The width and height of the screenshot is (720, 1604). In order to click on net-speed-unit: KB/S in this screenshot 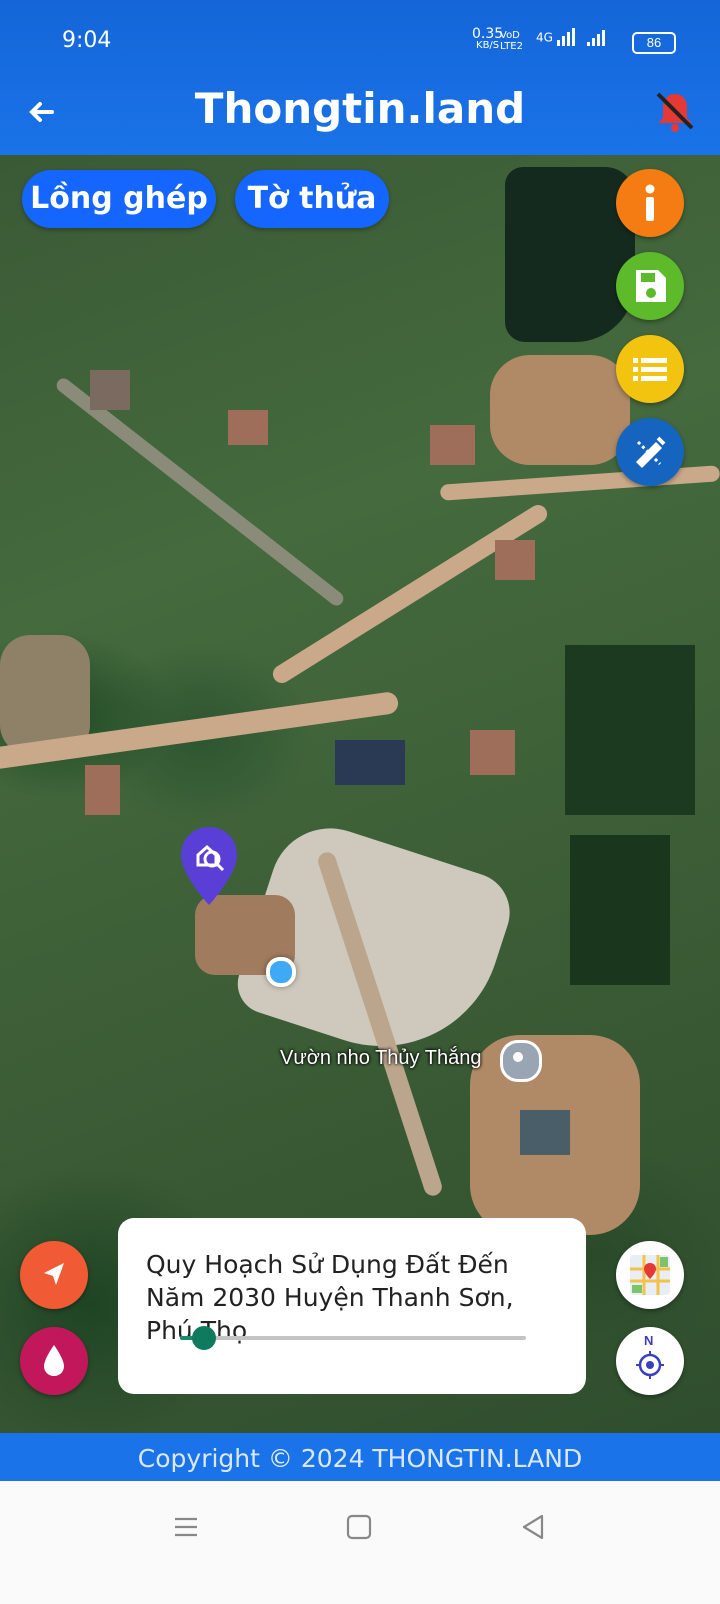, I will do `click(488, 45)`.